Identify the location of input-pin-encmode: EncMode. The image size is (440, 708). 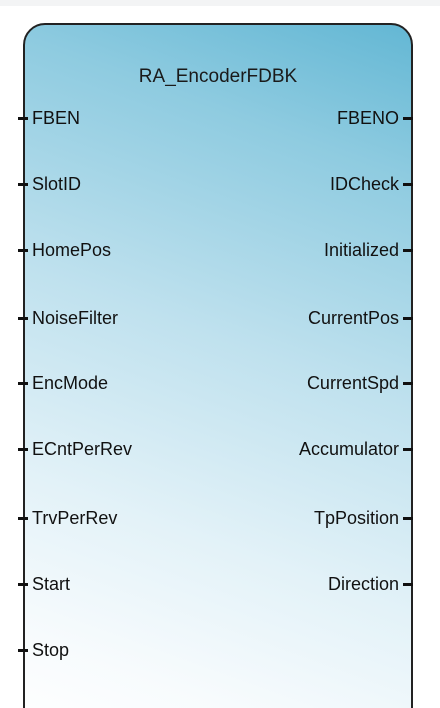
(63, 383).